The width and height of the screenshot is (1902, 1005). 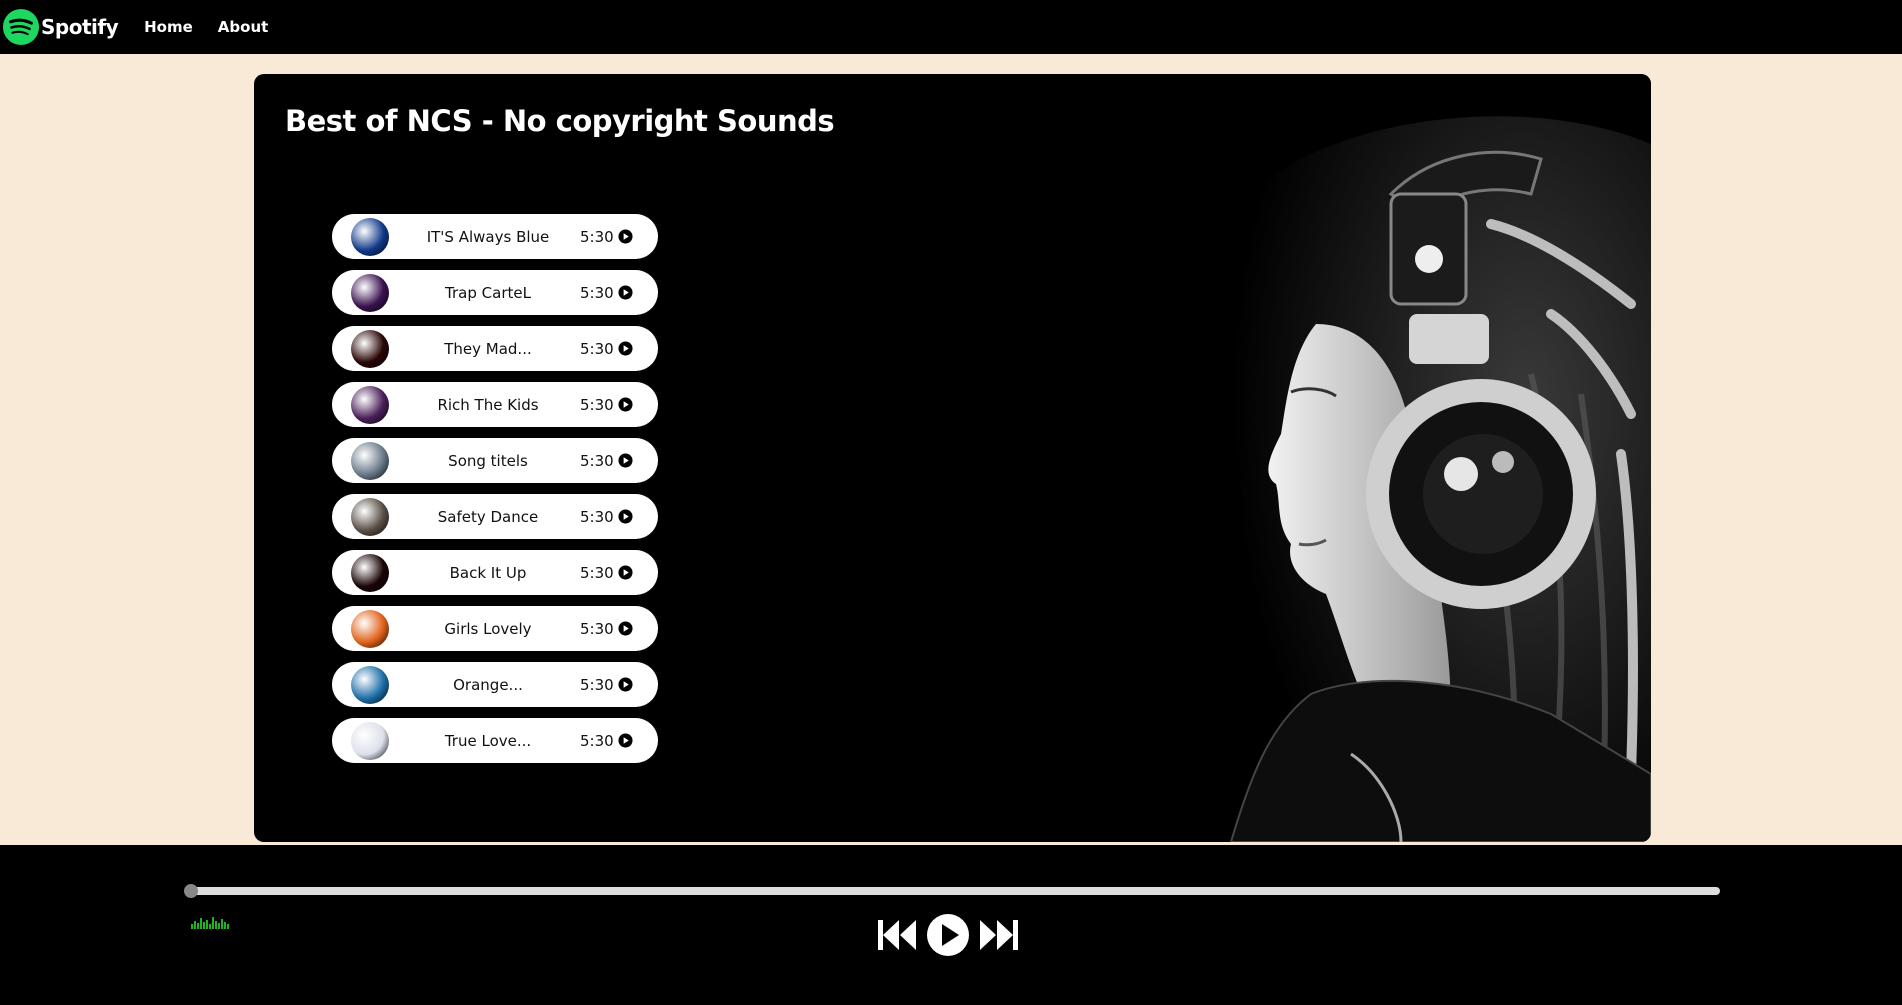 I want to click on equalizer-icon, so click(x=210, y=923).